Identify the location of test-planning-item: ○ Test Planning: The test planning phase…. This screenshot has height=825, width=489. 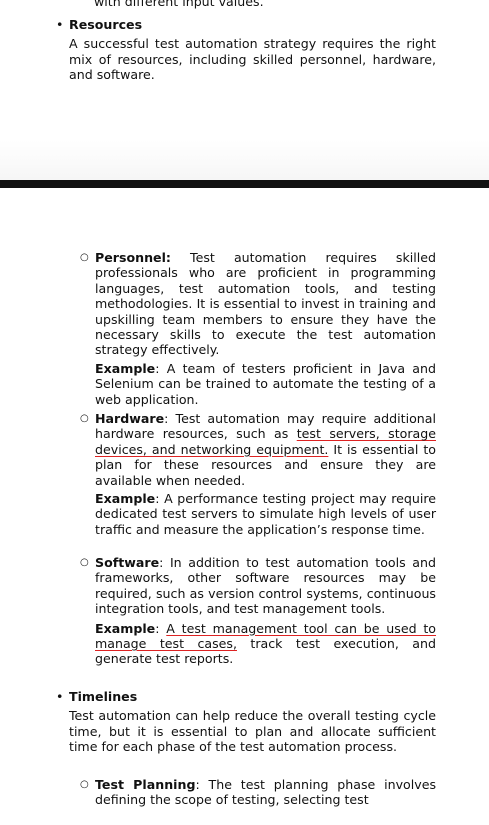
(258, 792).